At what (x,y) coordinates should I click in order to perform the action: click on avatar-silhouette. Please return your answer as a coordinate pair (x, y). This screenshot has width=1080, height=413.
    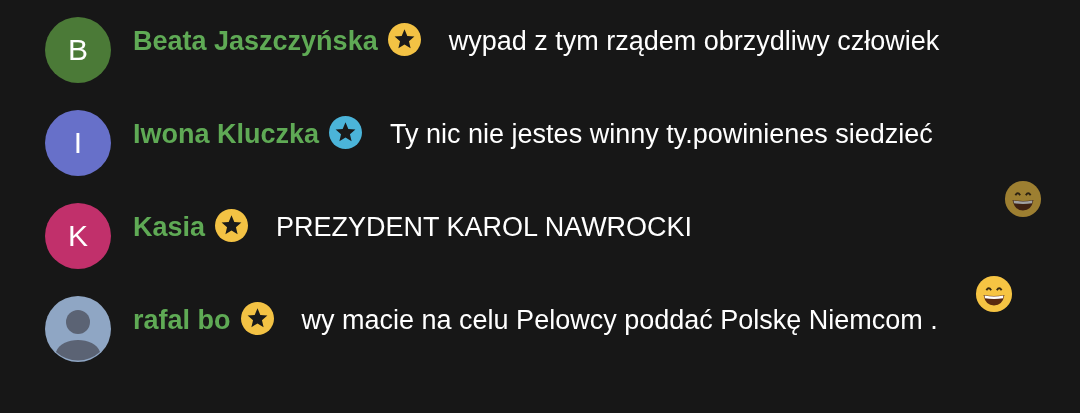
    Looking at the image, I should click on (78, 329).